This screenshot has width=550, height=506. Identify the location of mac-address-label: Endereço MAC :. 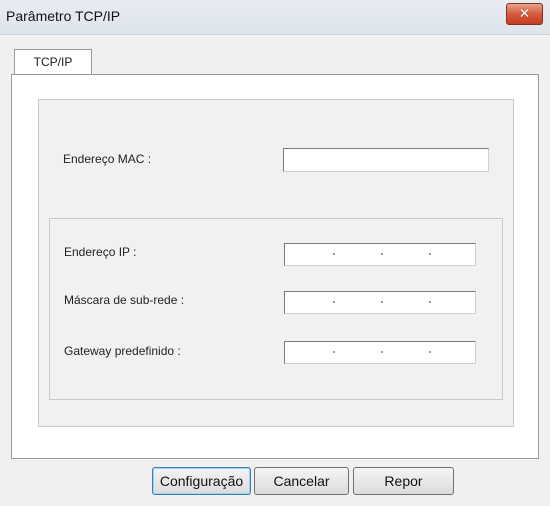
(107, 159).